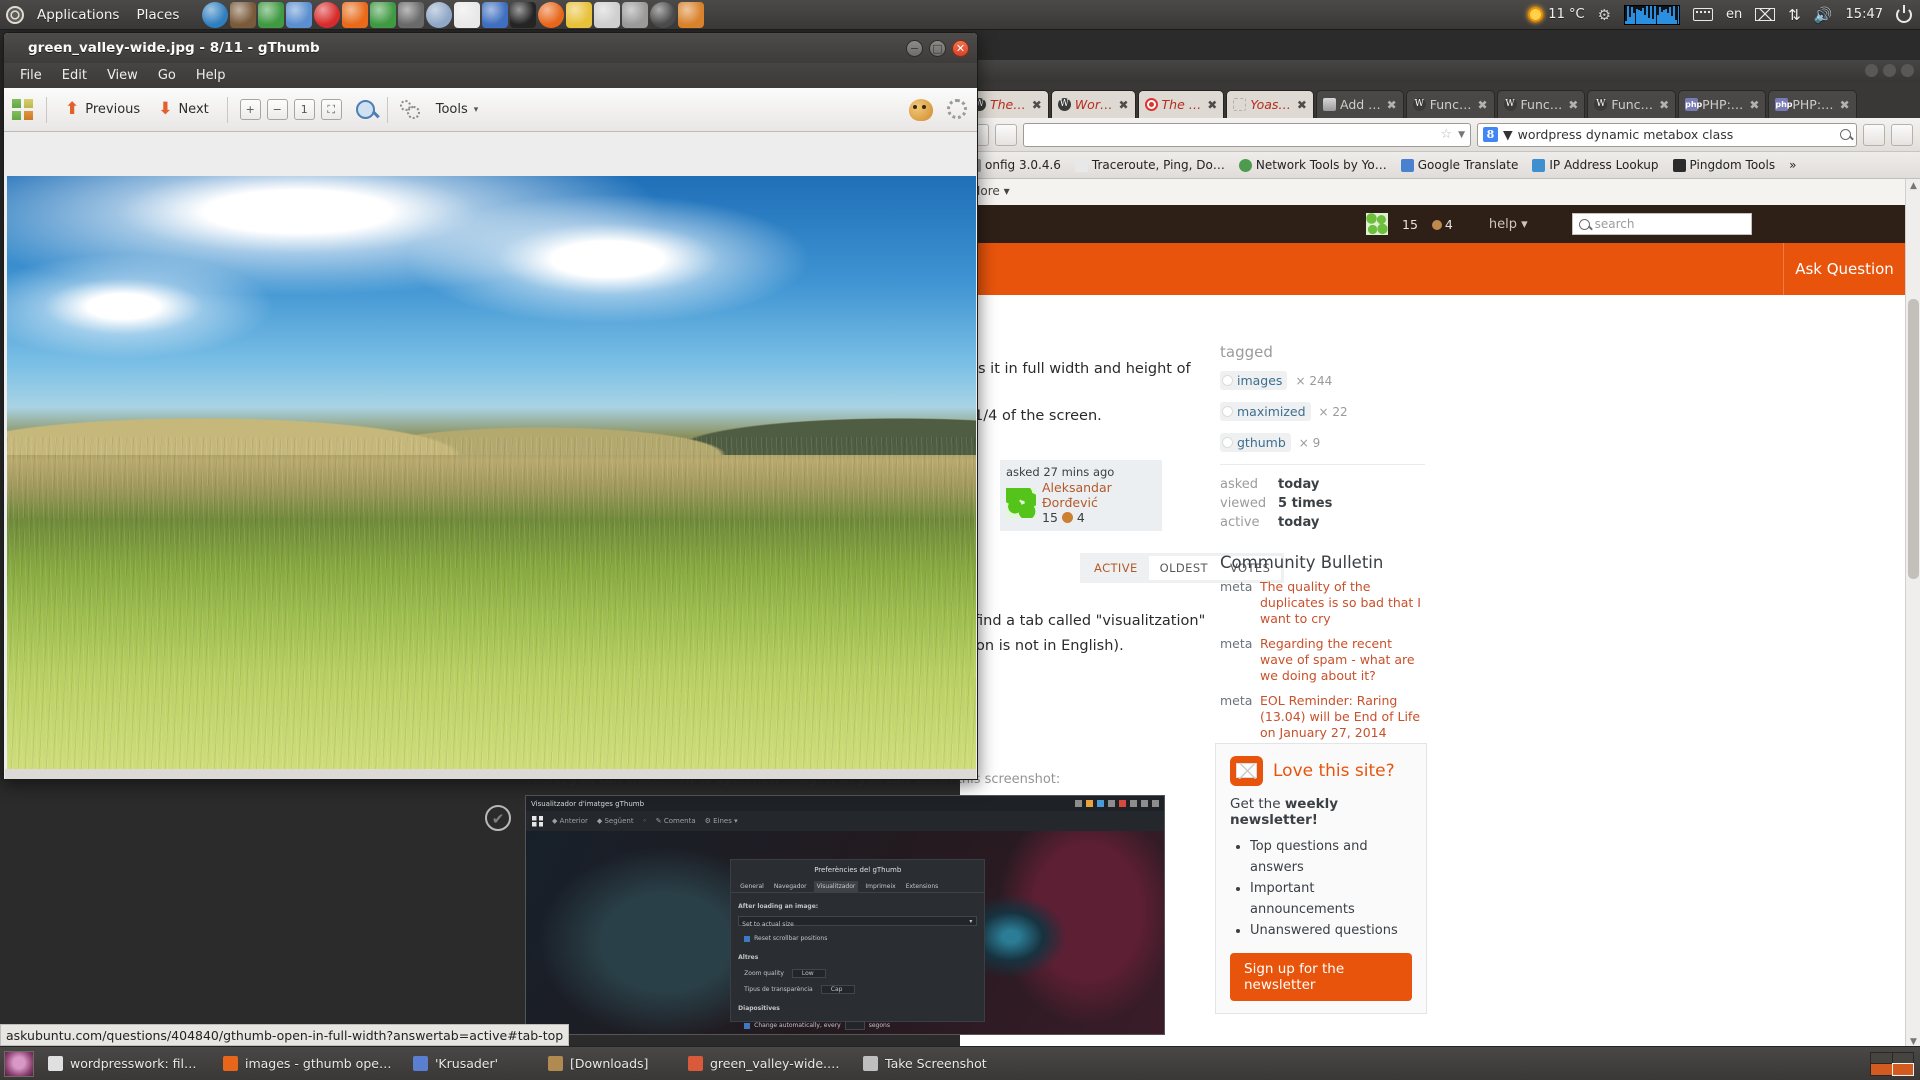 This screenshot has width=1920, height=1080. I want to click on gthumb-menubar: File Edit View Go Help, so click(490, 75).